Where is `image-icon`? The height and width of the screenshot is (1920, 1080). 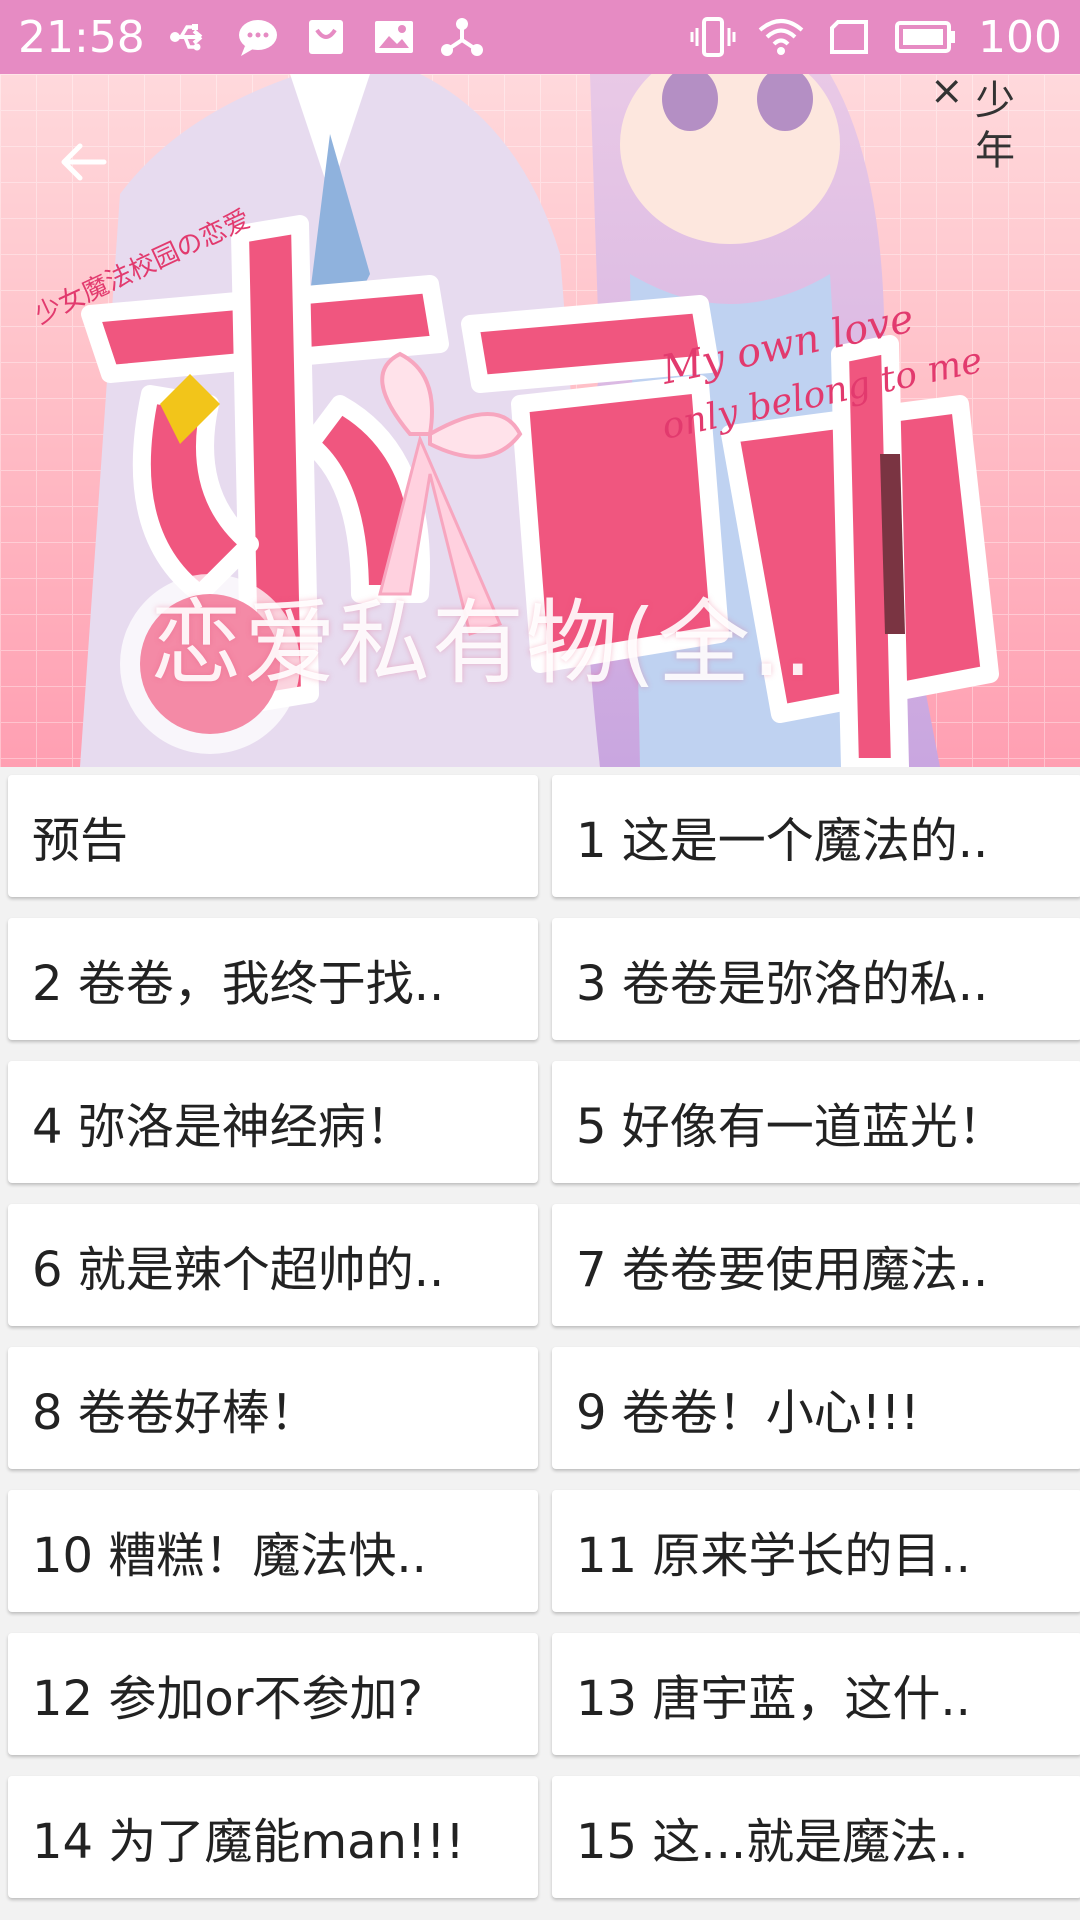
image-icon is located at coordinates (394, 37).